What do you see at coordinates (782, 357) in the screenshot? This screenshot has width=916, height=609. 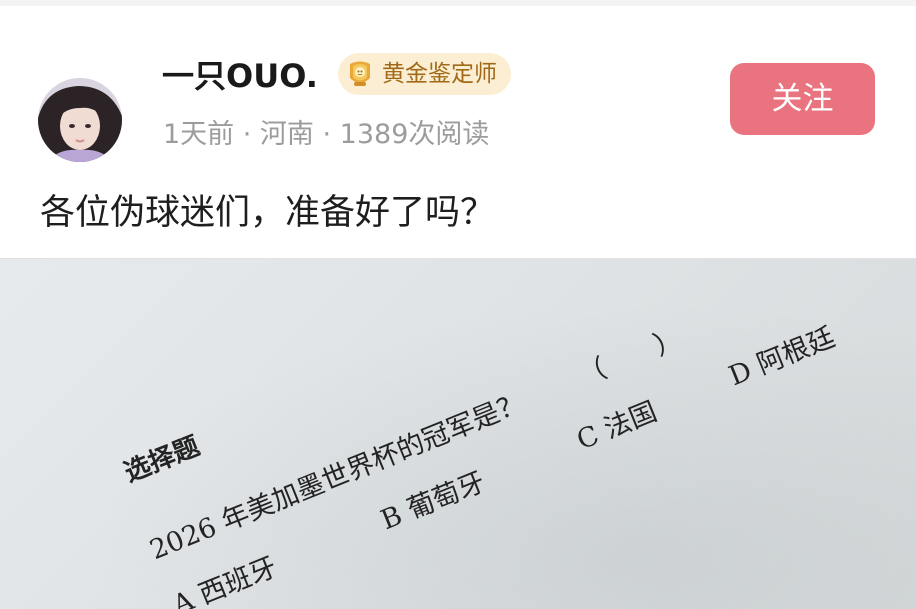 I see `option-d: D 阿根廷` at bounding box center [782, 357].